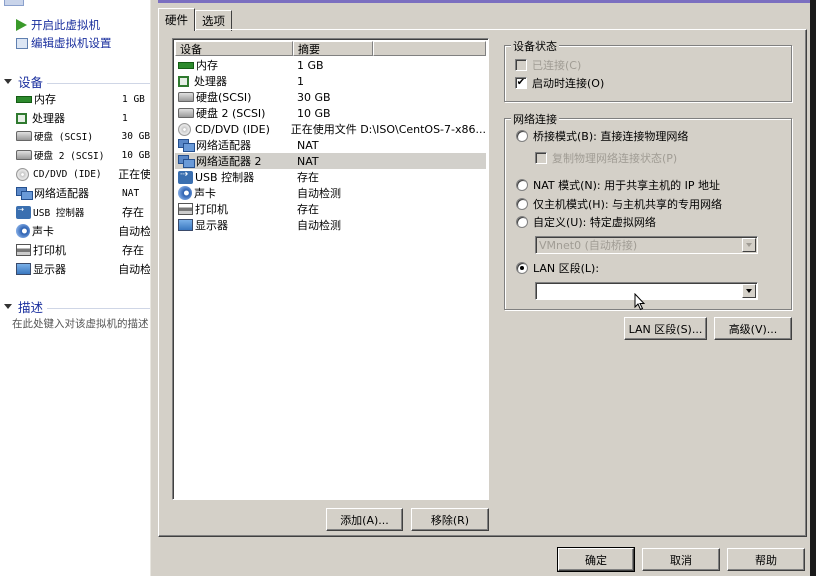 The width and height of the screenshot is (816, 576). I want to click on host-only-mode-radio: 仅主机模式(H): 与主机共享的专用网络, so click(619, 204).